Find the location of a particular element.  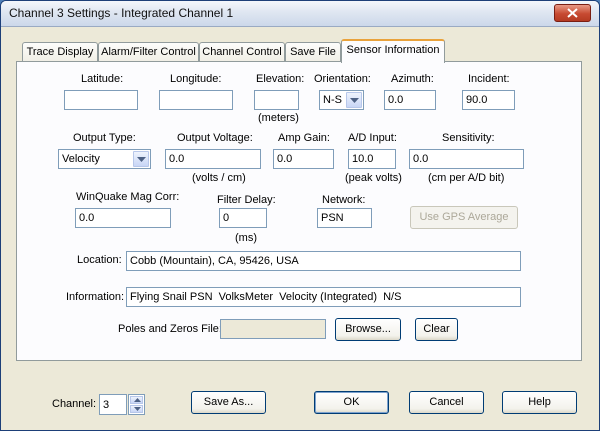

sensitivity-field is located at coordinates (466, 159).